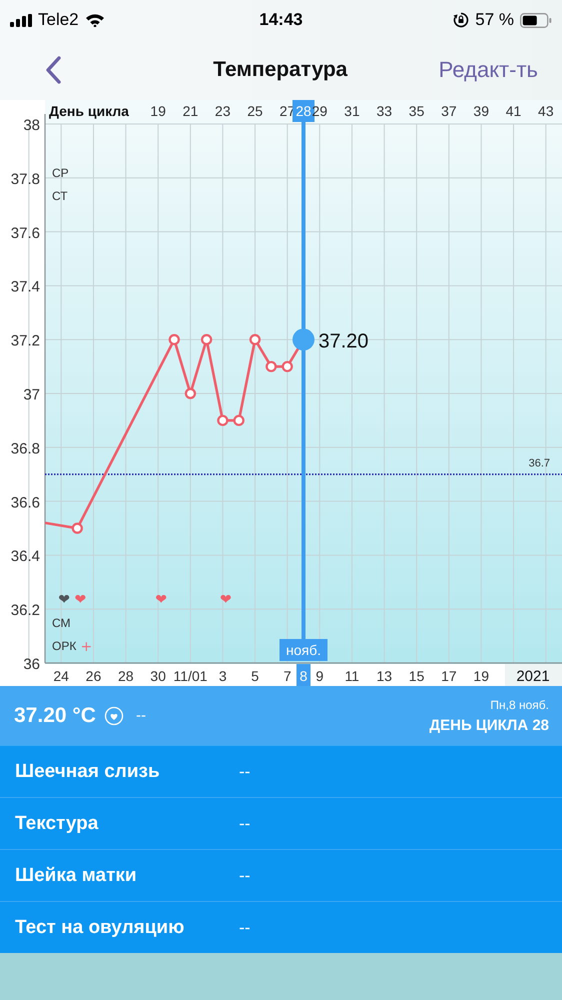 This screenshot has width=562, height=1000. What do you see at coordinates (481, 111) in the screenshot?
I see `cycle-day-label: 39` at bounding box center [481, 111].